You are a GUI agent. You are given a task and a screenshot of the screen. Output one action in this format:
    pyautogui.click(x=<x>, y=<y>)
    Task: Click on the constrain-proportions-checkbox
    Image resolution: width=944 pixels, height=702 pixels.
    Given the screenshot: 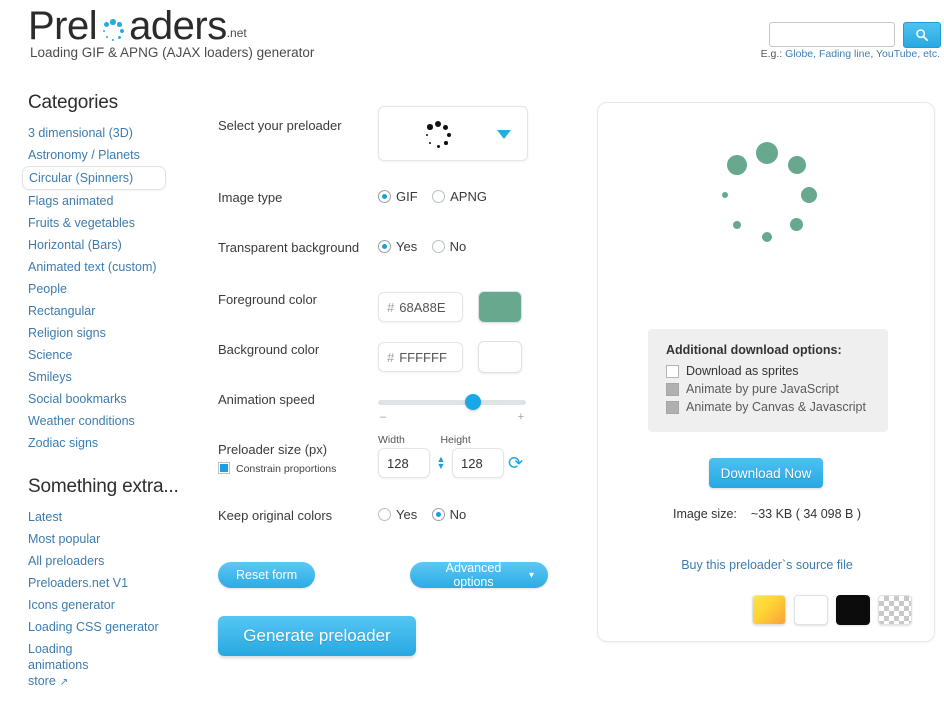 What is the action you would take?
    pyautogui.click(x=224, y=468)
    